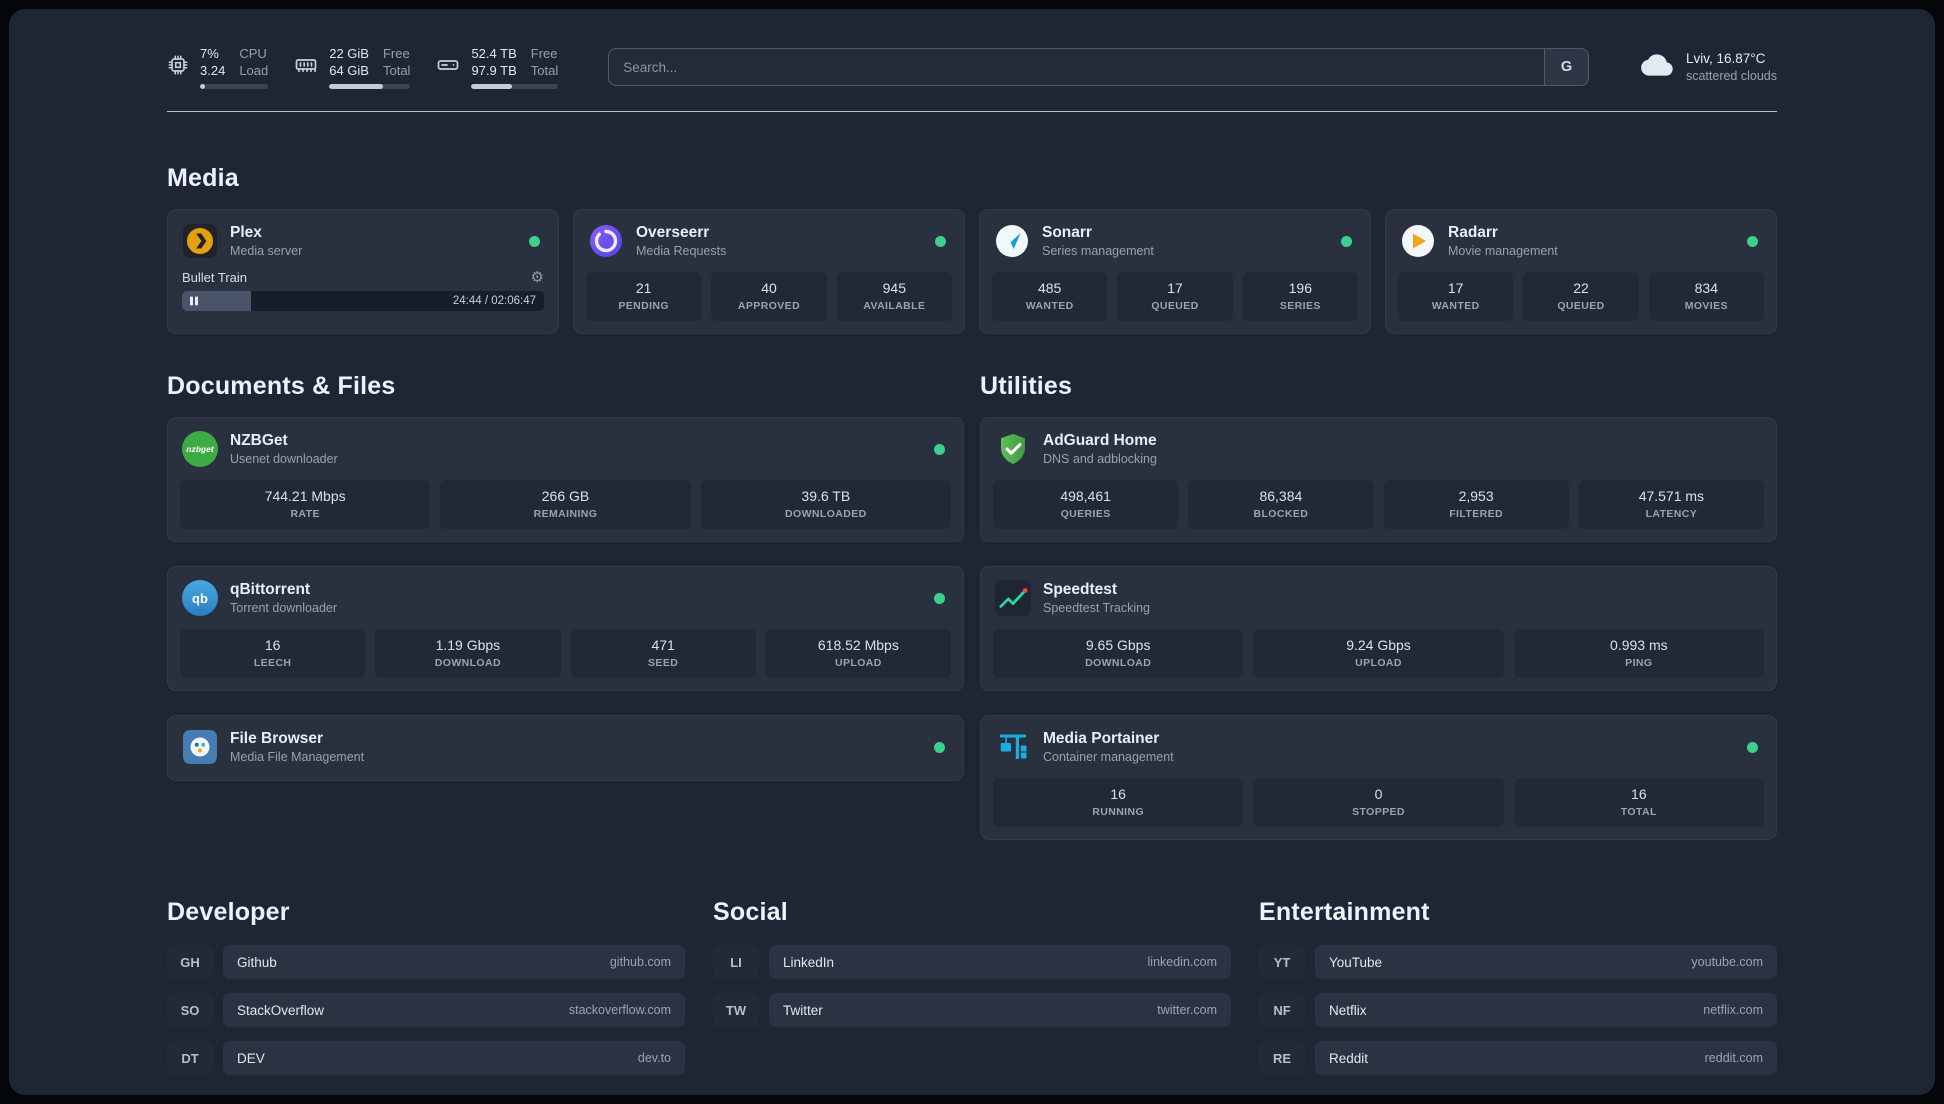 The height and width of the screenshot is (1104, 1944). Describe the element at coordinates (1013, 747) in the screenshot. I see `portainer-icon` at that location.